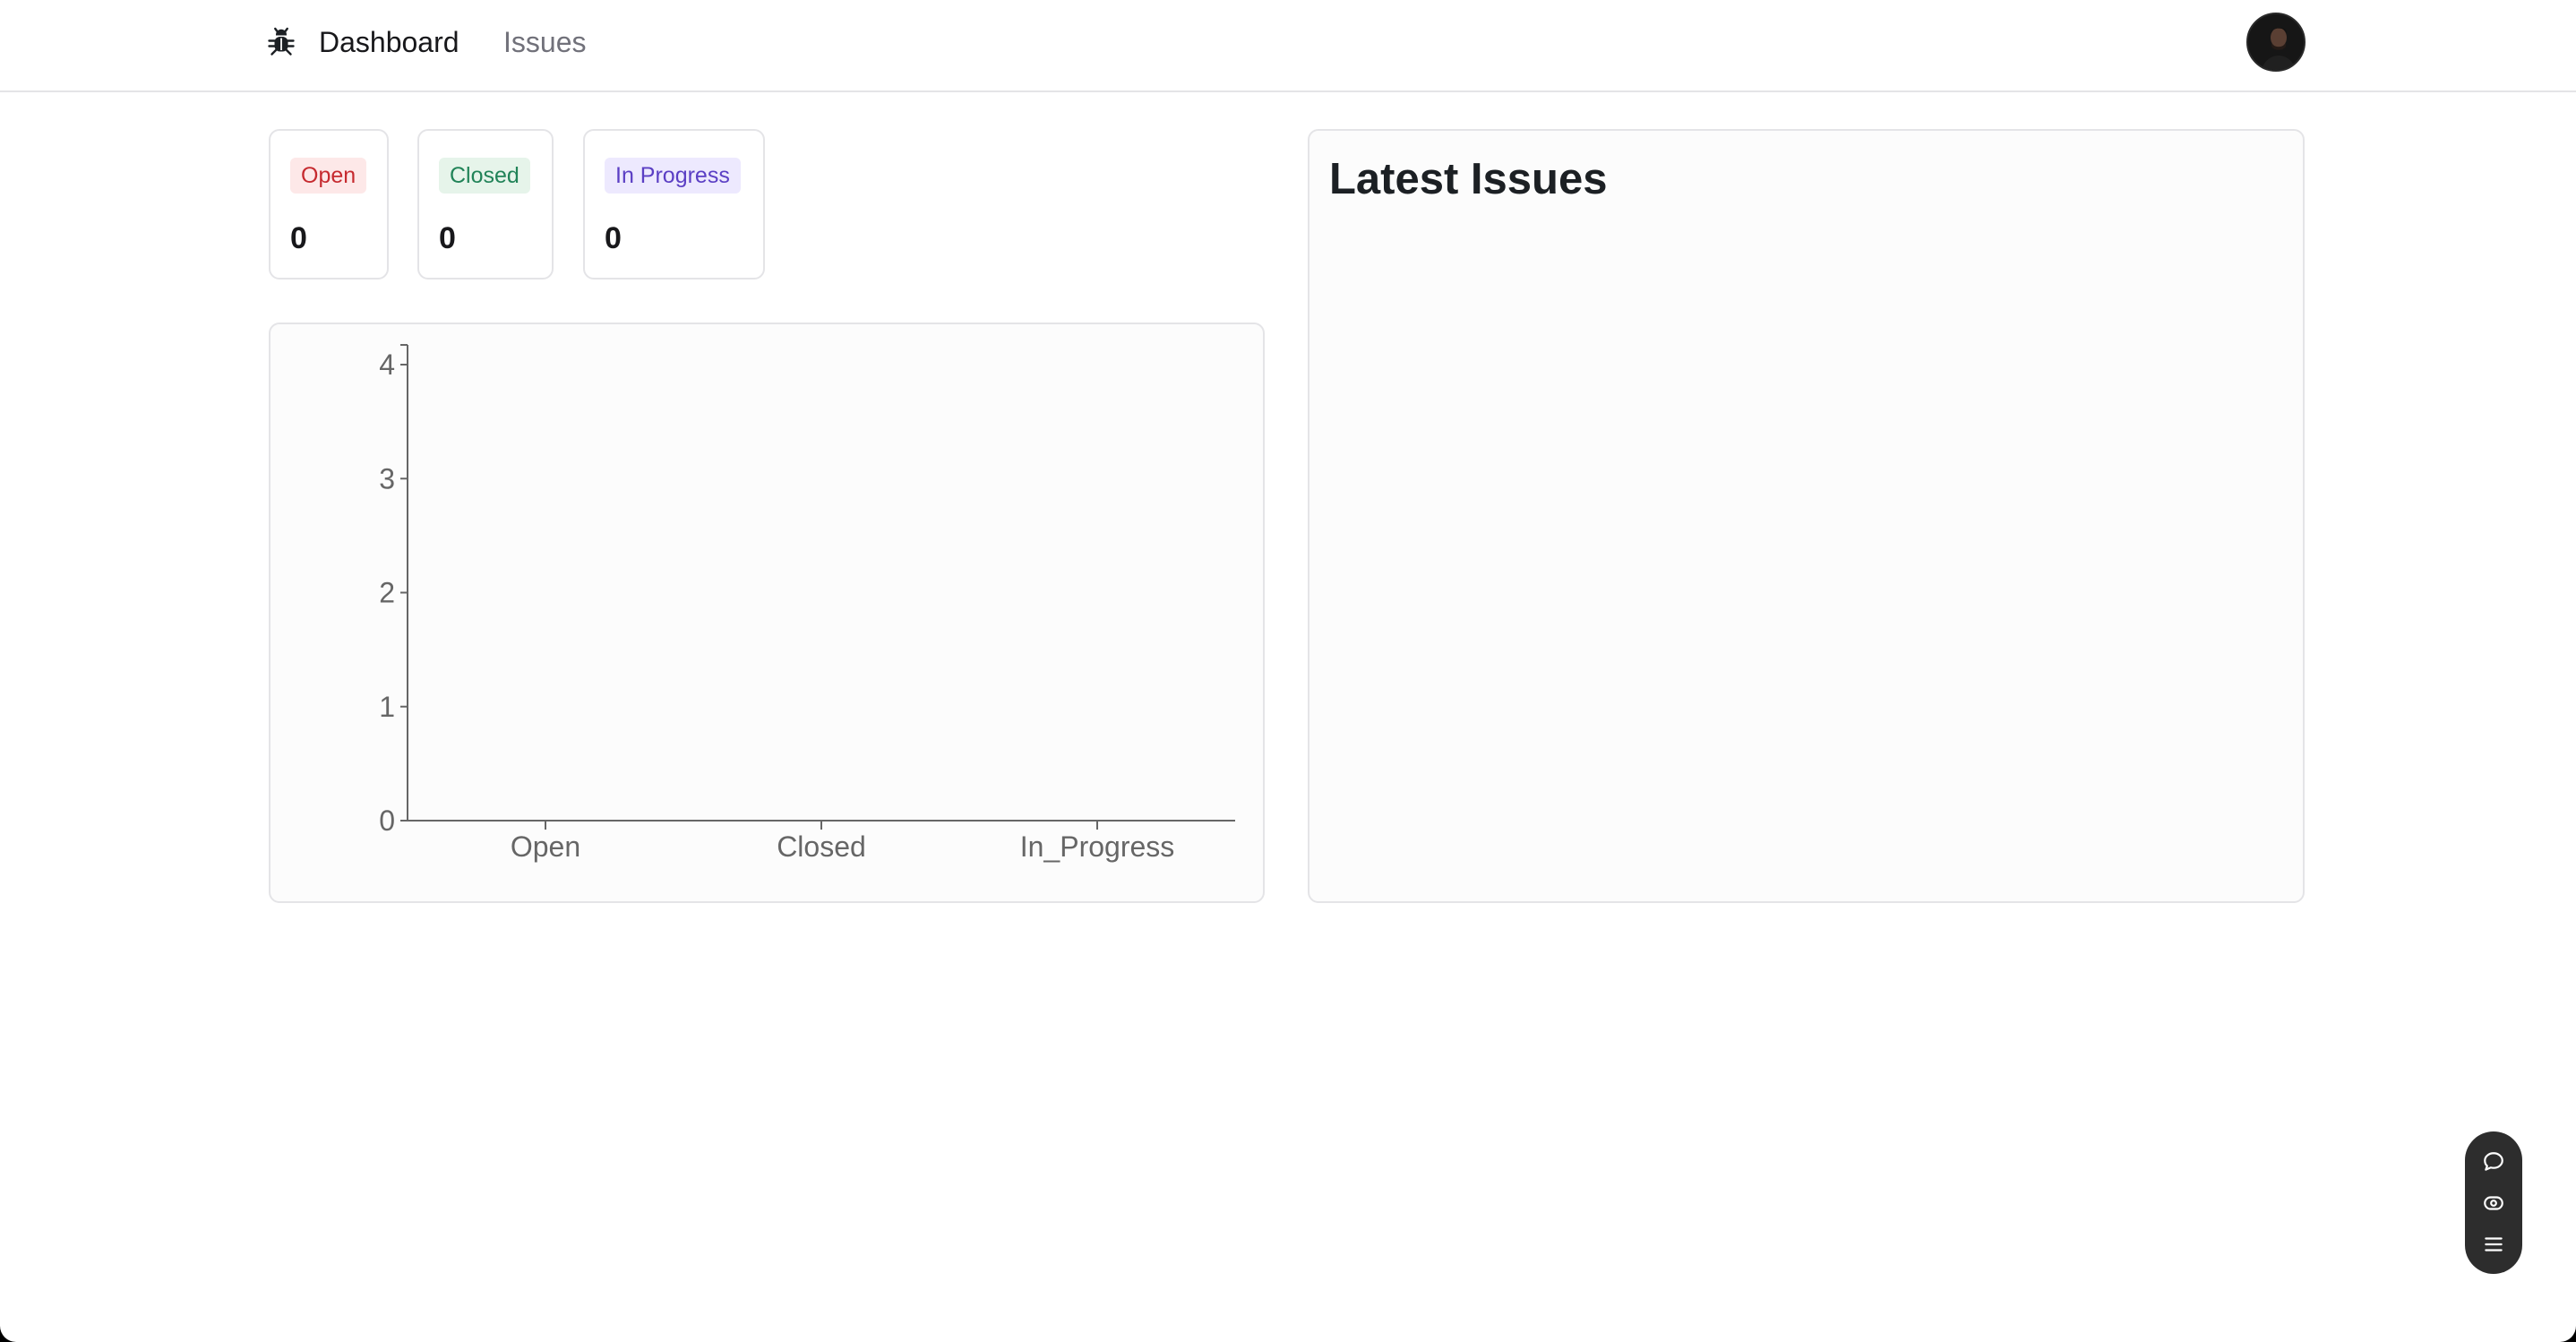 Image resolution: width=2576 pixels, height=1342 pixels. I want to click on status-badge-in-progress: In Progress, so click(673, 176).